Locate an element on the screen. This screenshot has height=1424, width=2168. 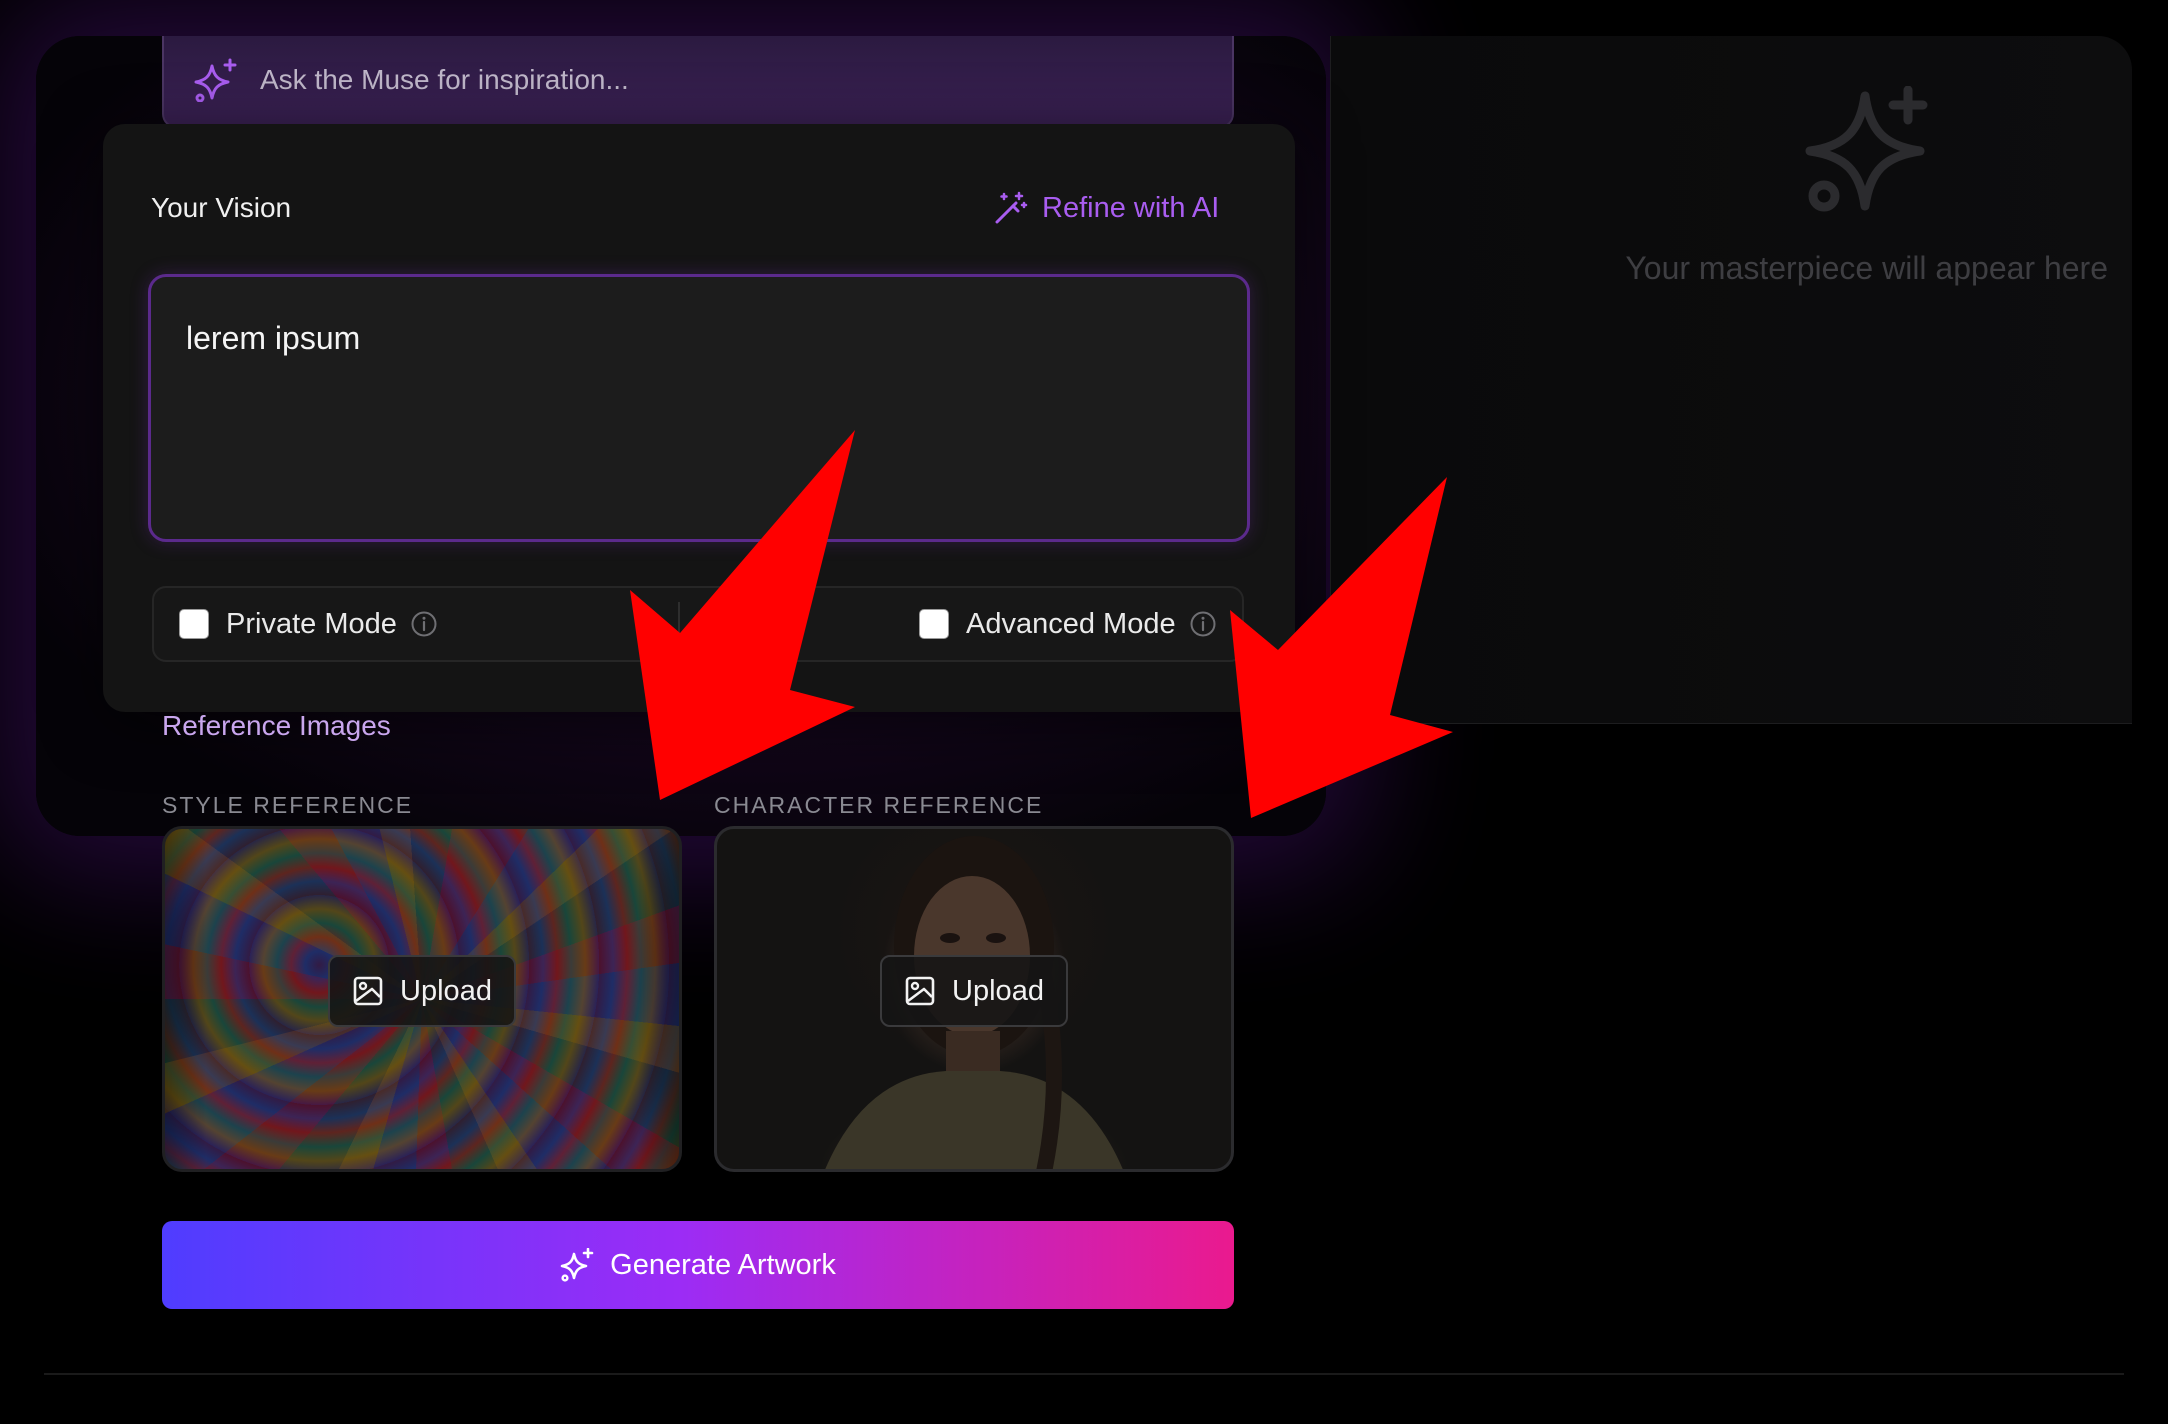
refine-with-ai-button: Refine with AI is located at coordinates (1106, 208).